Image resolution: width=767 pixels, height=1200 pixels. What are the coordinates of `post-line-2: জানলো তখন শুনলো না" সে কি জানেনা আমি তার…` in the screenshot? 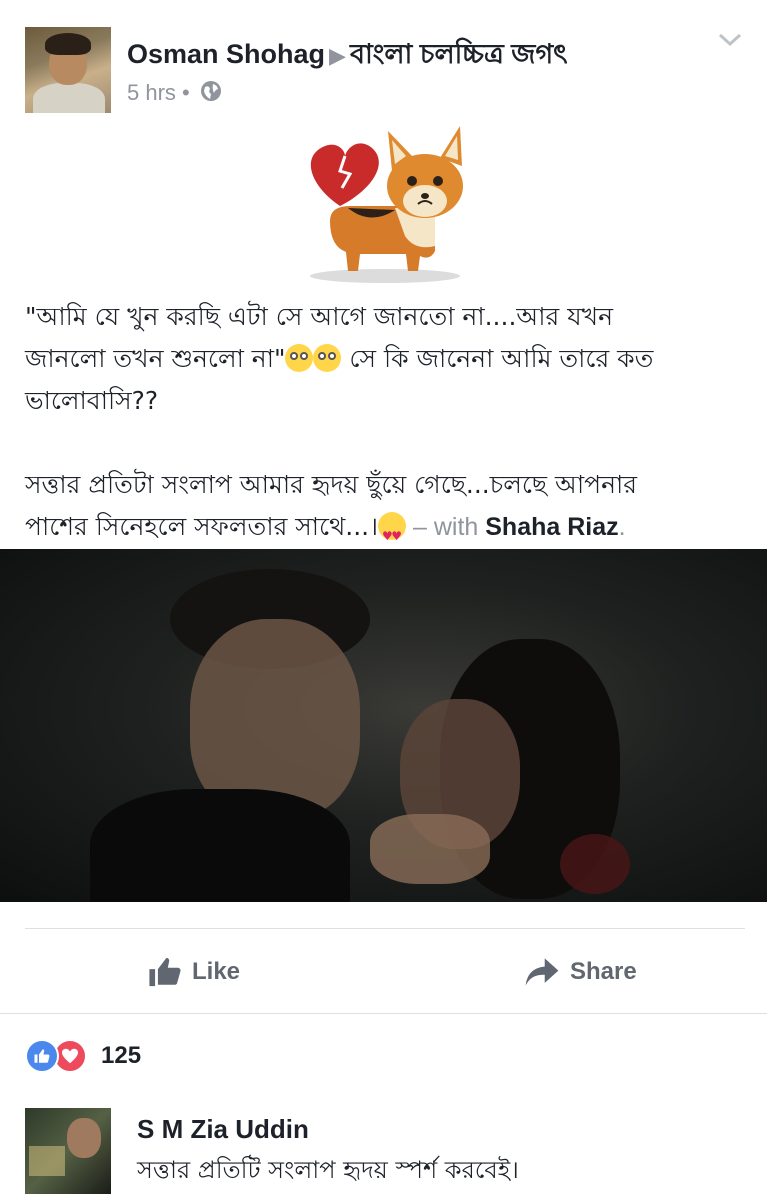 It's located at (387, 359).